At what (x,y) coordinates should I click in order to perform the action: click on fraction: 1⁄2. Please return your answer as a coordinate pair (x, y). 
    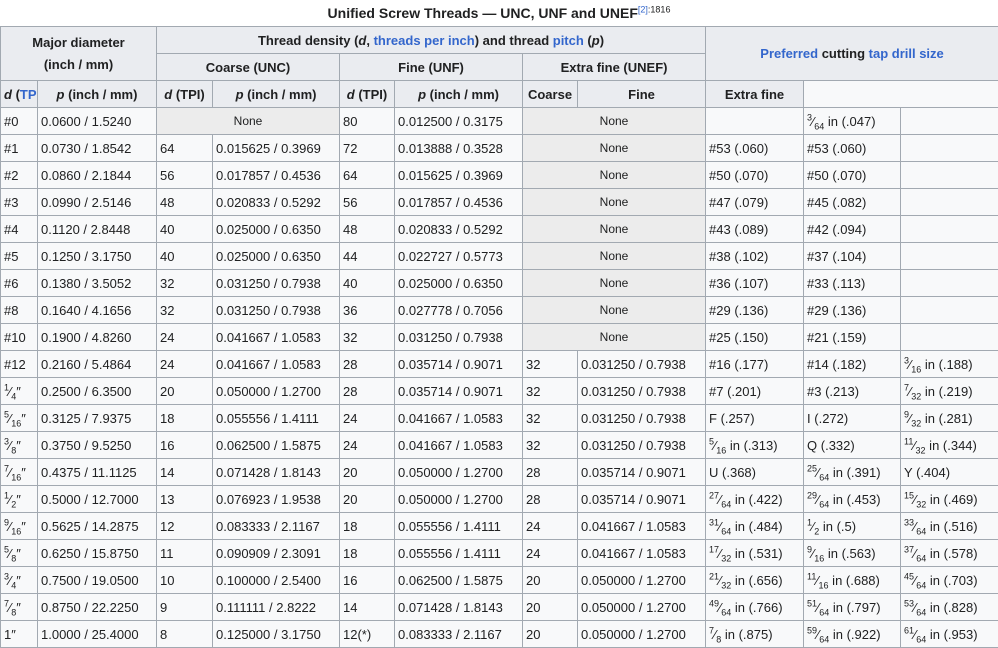
    Looking at the image, I should click on (10, 499).